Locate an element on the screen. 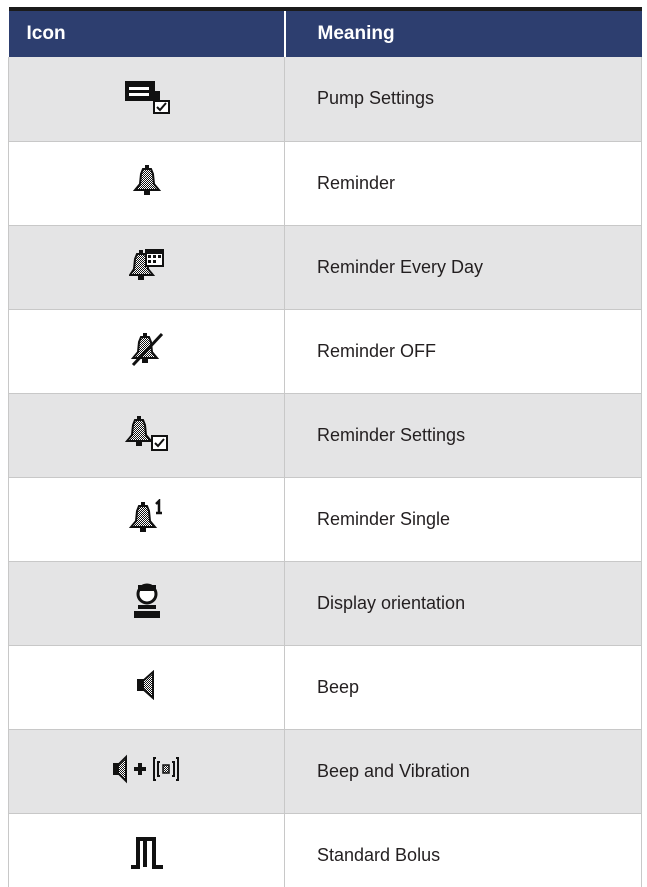 This screenshot has height=887, width=647. reminder-settings-icon is located at coordinates (146, 433).